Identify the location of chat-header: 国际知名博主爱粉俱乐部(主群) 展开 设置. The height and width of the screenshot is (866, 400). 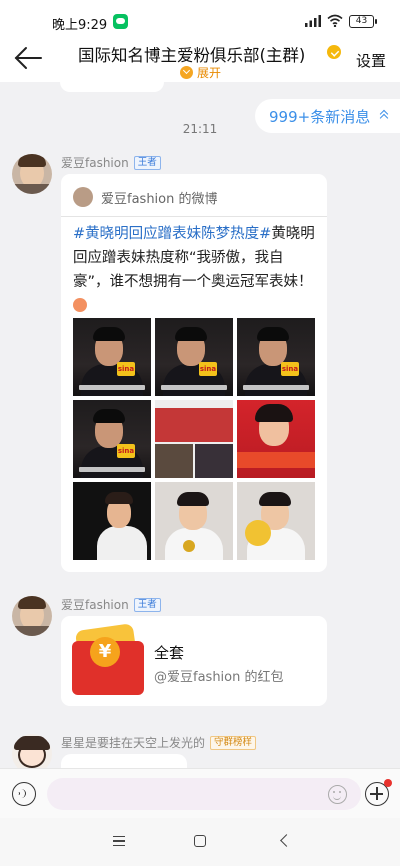
(200, 62).